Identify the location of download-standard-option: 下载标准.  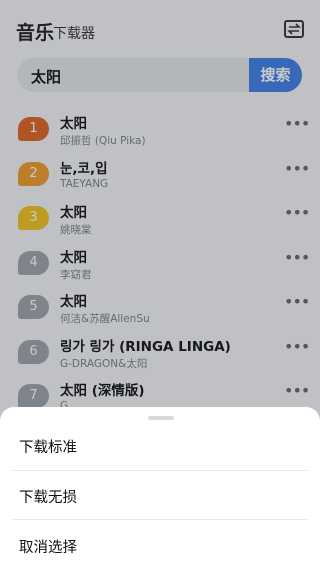
(48, 446).